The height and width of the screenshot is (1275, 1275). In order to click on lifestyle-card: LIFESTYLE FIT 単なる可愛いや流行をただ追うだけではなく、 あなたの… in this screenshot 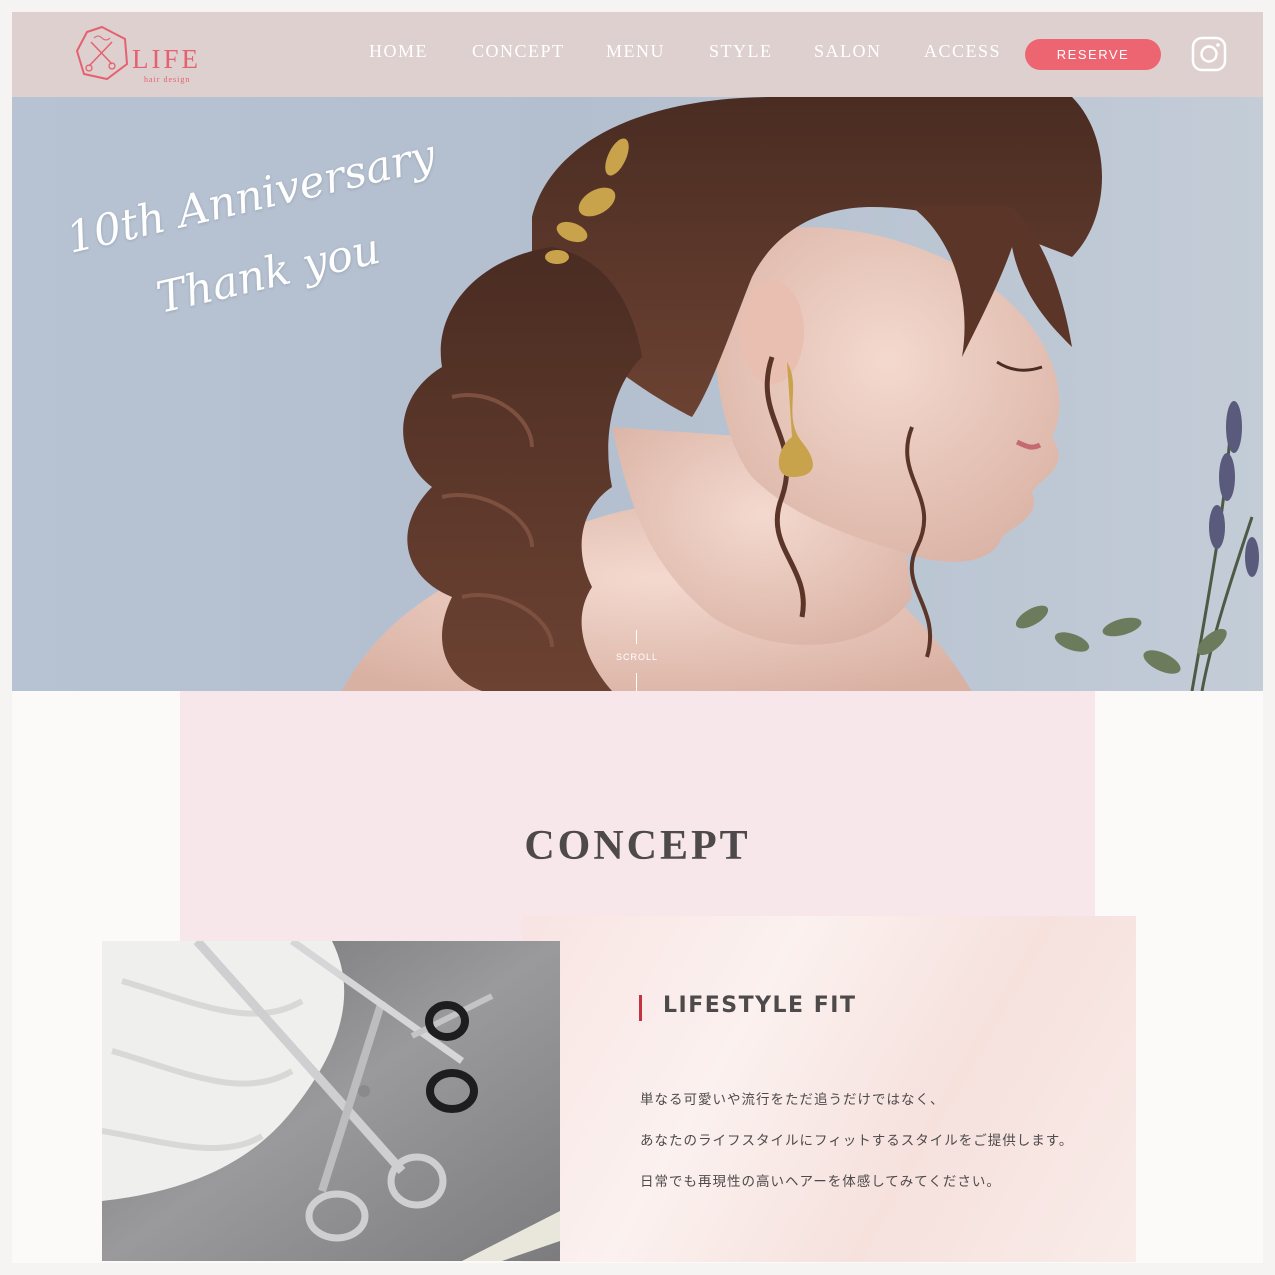, I will do `click(829, 1089)`.